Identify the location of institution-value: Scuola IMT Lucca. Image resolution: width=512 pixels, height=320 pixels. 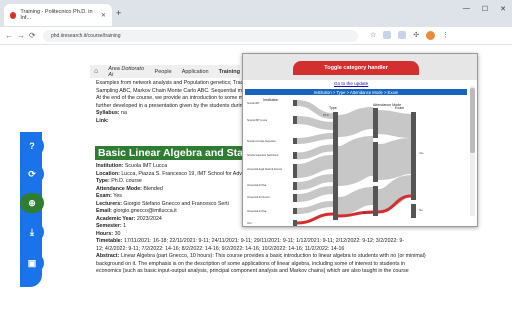
(146, 166).